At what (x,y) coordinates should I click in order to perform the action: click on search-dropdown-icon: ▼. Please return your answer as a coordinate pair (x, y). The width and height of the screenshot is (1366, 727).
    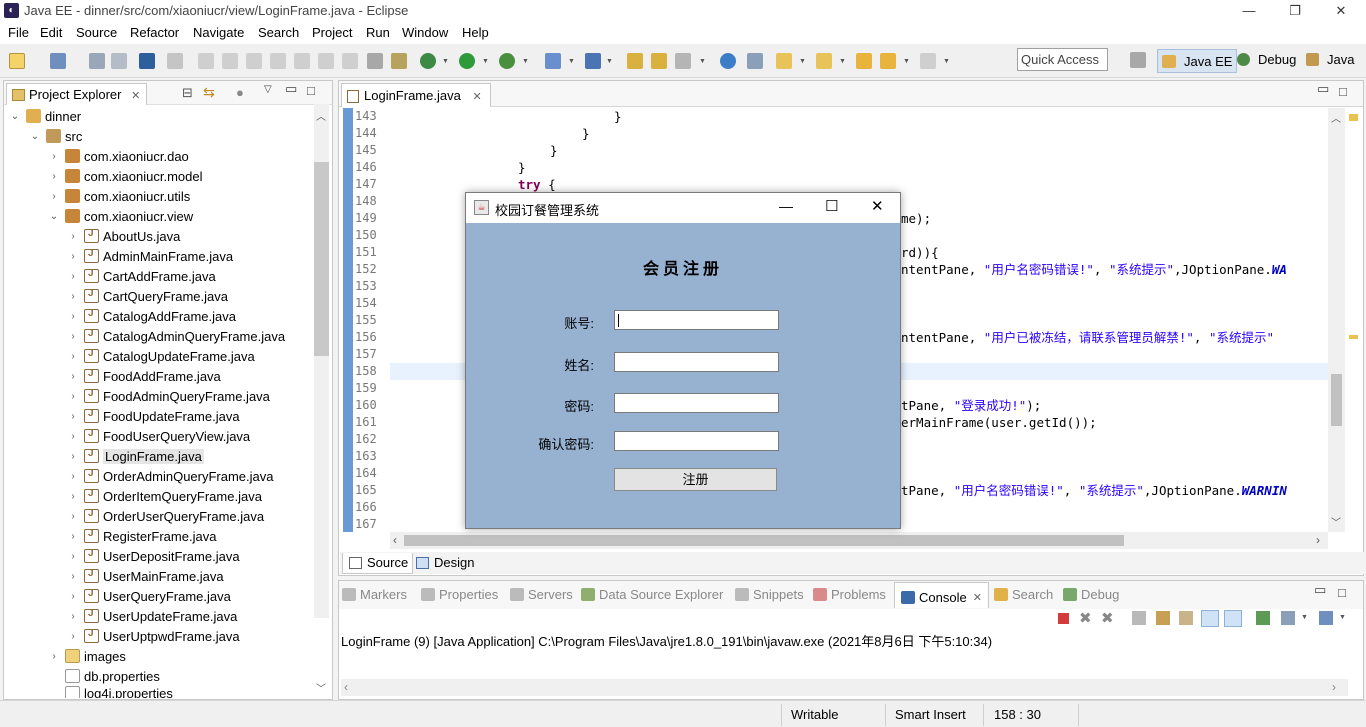
    Looking at the image, I should click on (702, 61).